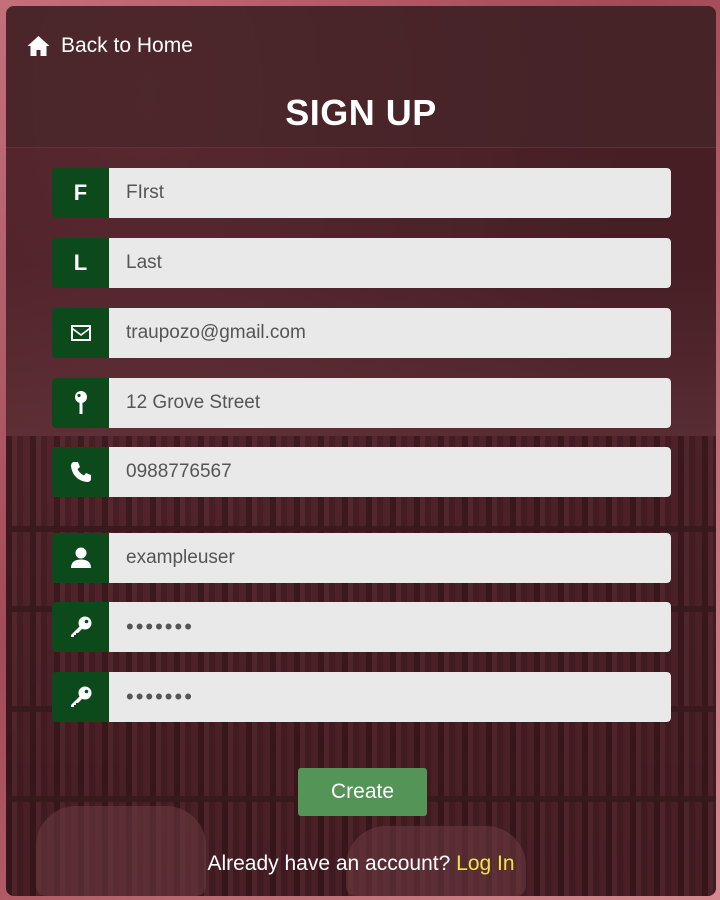 This screenshot has height=900, width=720. I want to click on envelope-icon, so click(80, 333).